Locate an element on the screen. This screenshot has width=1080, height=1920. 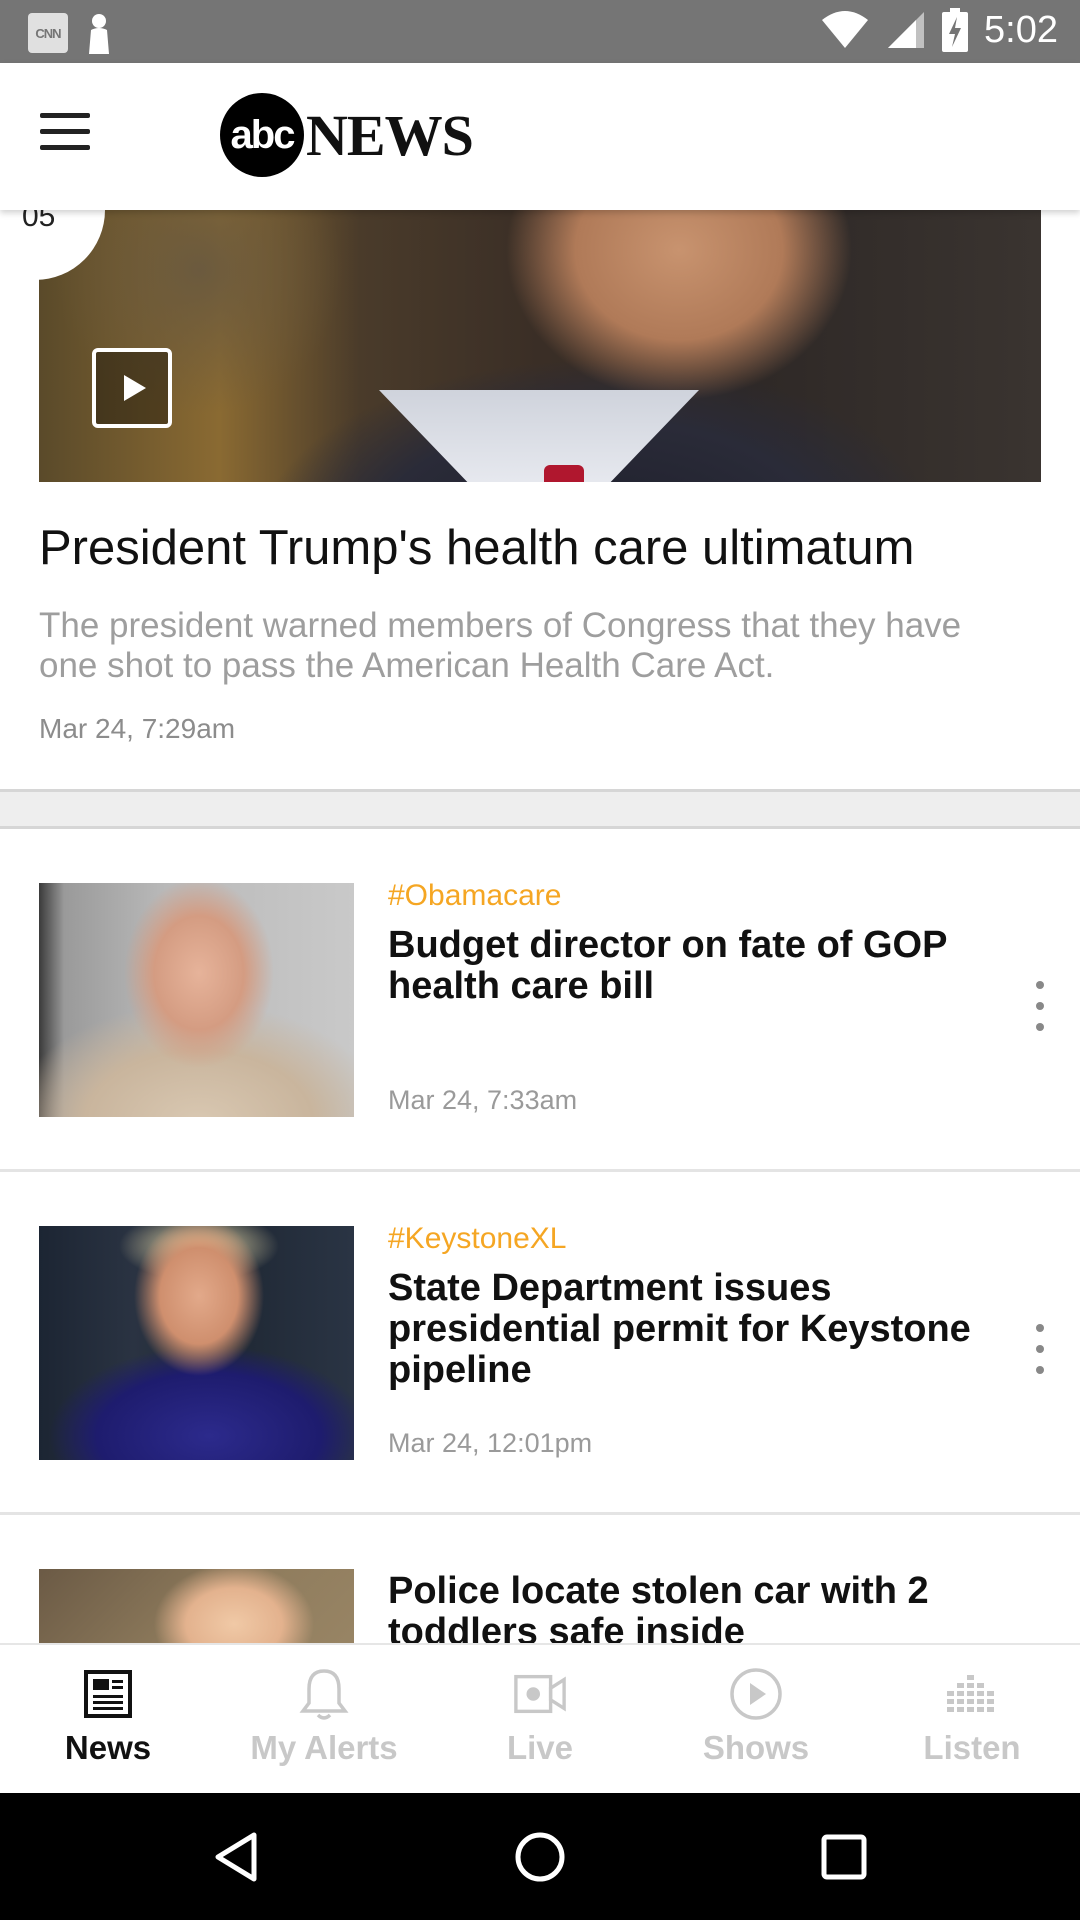
section-divider is located at coordinates (540, 809).